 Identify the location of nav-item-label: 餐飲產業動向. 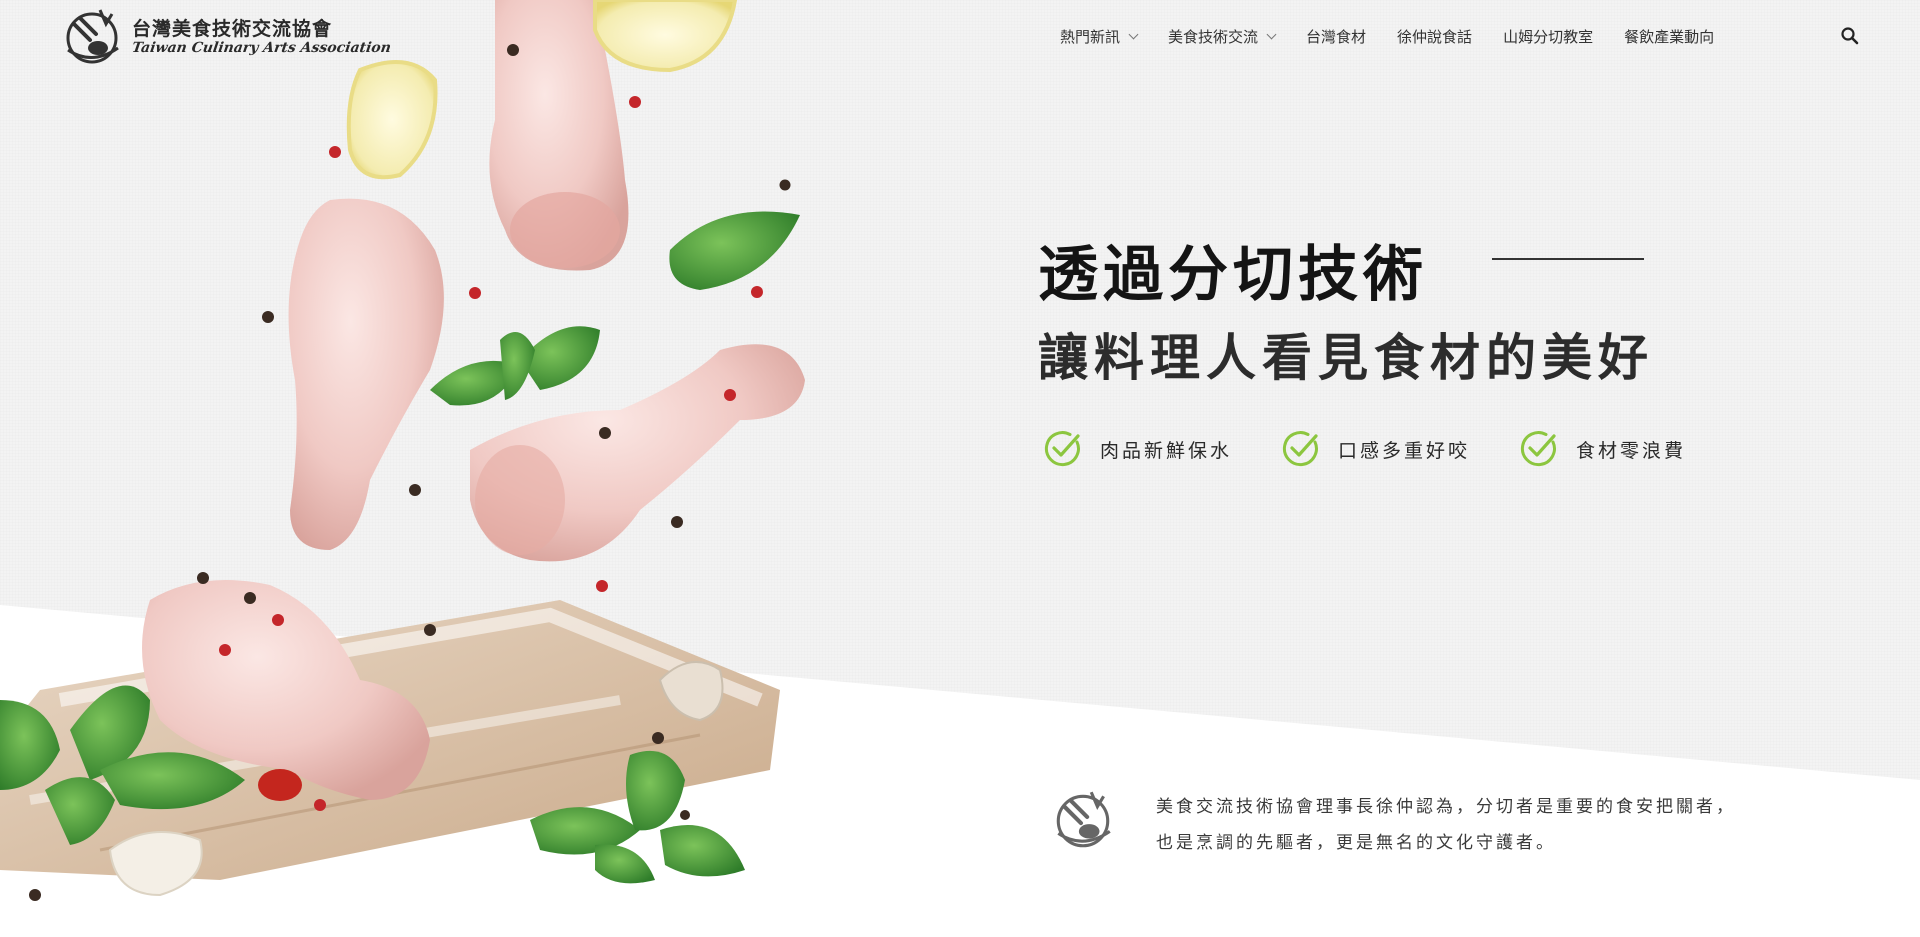
(1669, 37).